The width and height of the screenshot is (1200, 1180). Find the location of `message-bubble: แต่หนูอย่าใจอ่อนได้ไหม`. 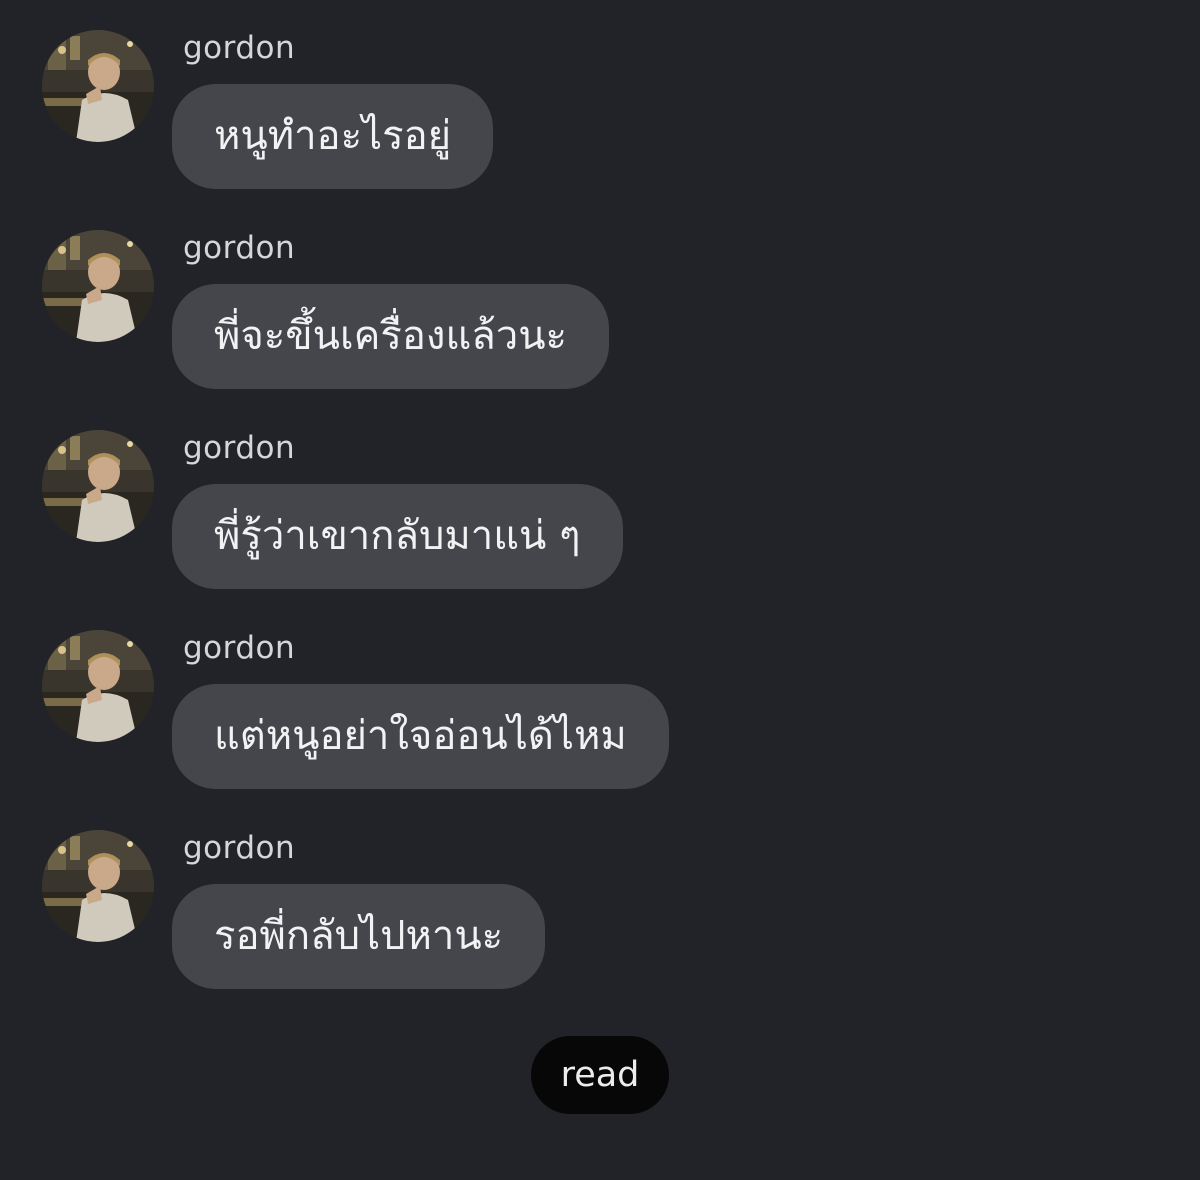

message-bubble: แต่หนูอย่าใจอ่อนได้ไหม is located at coordinates (420, 736).